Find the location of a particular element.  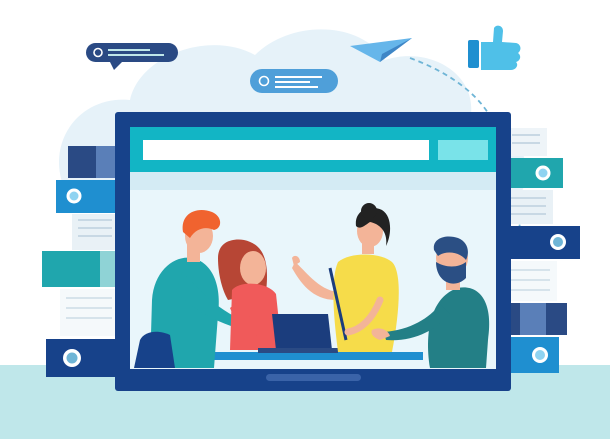

chat-bubble-icon is located at coordinates (294, 81).